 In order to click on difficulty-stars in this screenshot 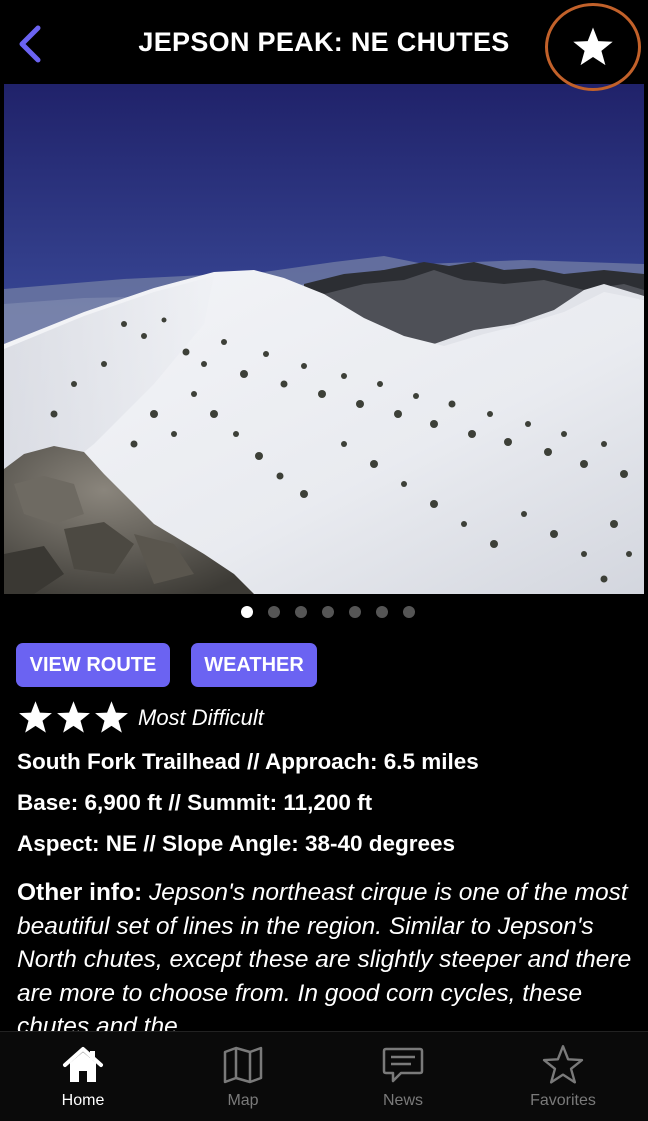, I will do `click(73, 717)`.